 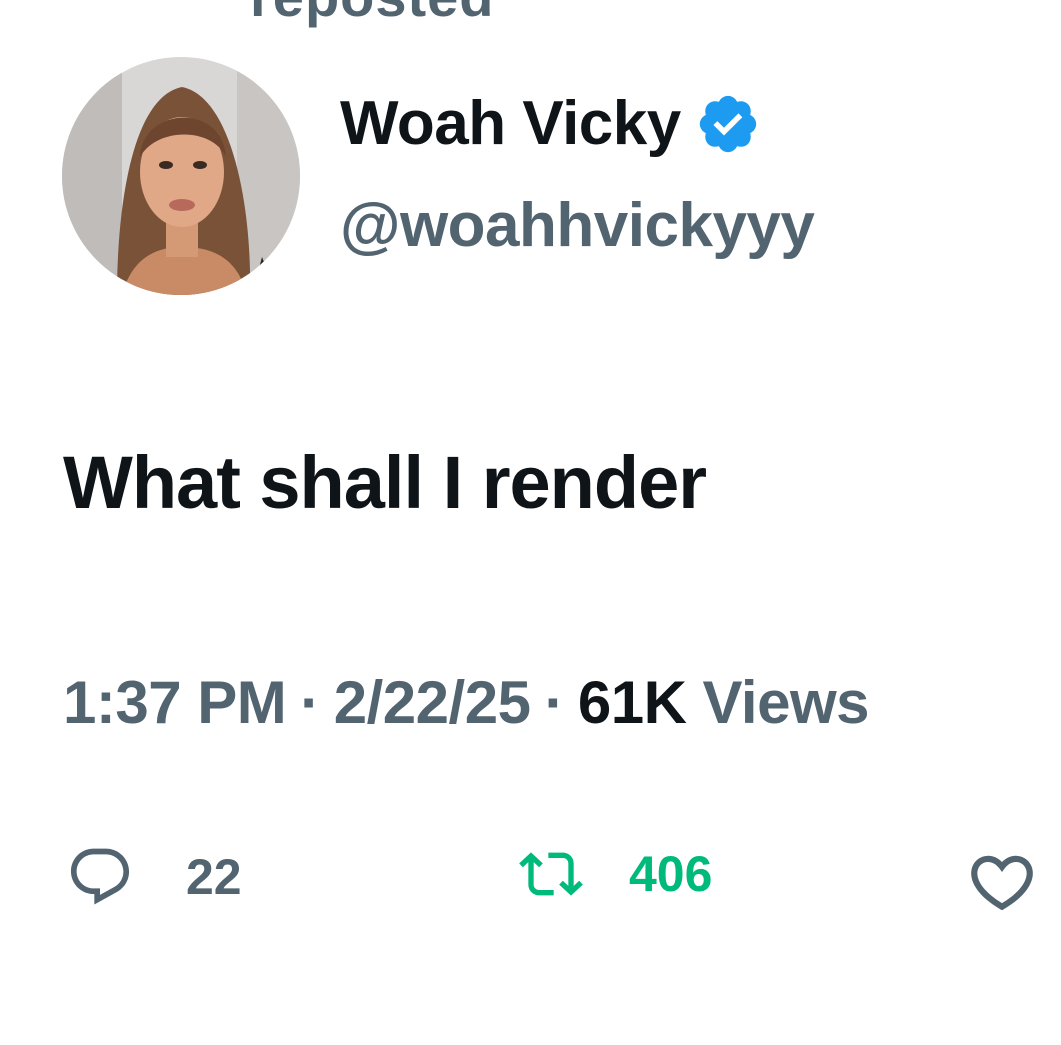 What do you see at coordinates (727, 123) in the screenshot?
I see `verified-badge-icon` at bounding box center [727, 123].